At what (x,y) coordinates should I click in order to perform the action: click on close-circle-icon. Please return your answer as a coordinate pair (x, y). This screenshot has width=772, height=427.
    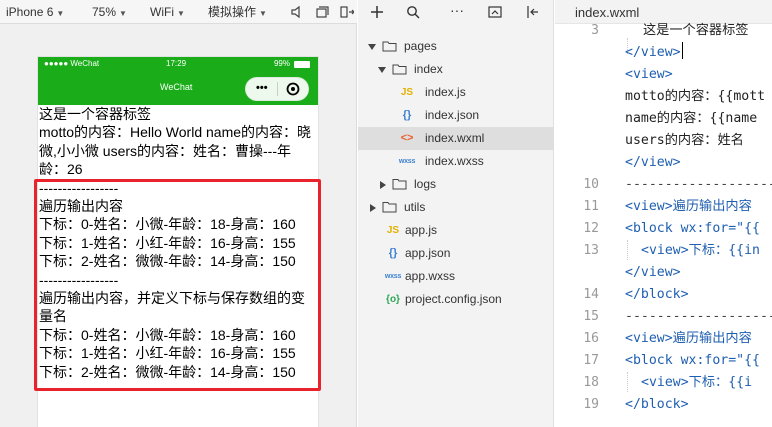
    Looking at the image, I should click on (293, 89).